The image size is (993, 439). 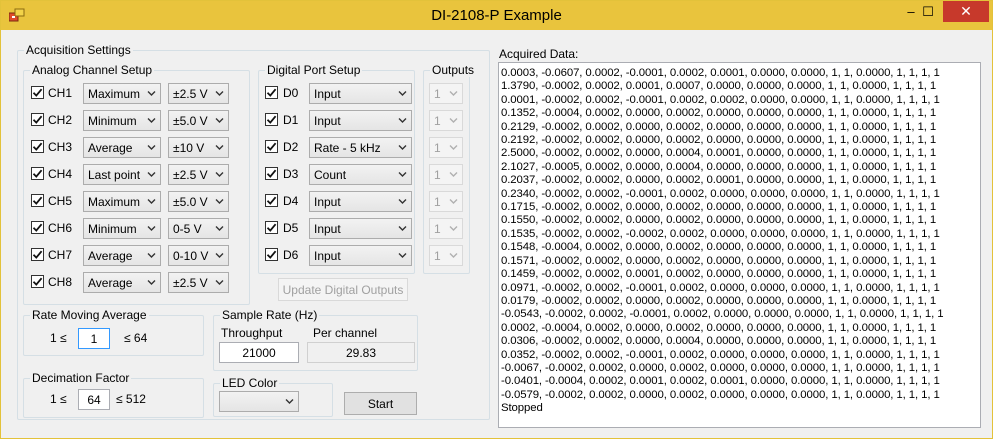 I want to click on d5-mode-select: Input, so click(x=360, y=228).